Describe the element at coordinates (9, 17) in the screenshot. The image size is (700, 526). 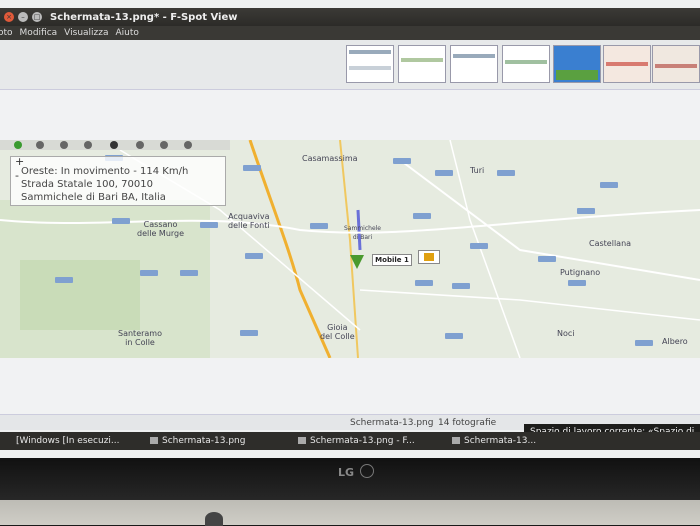
I see `close-icon: ×` at that location.